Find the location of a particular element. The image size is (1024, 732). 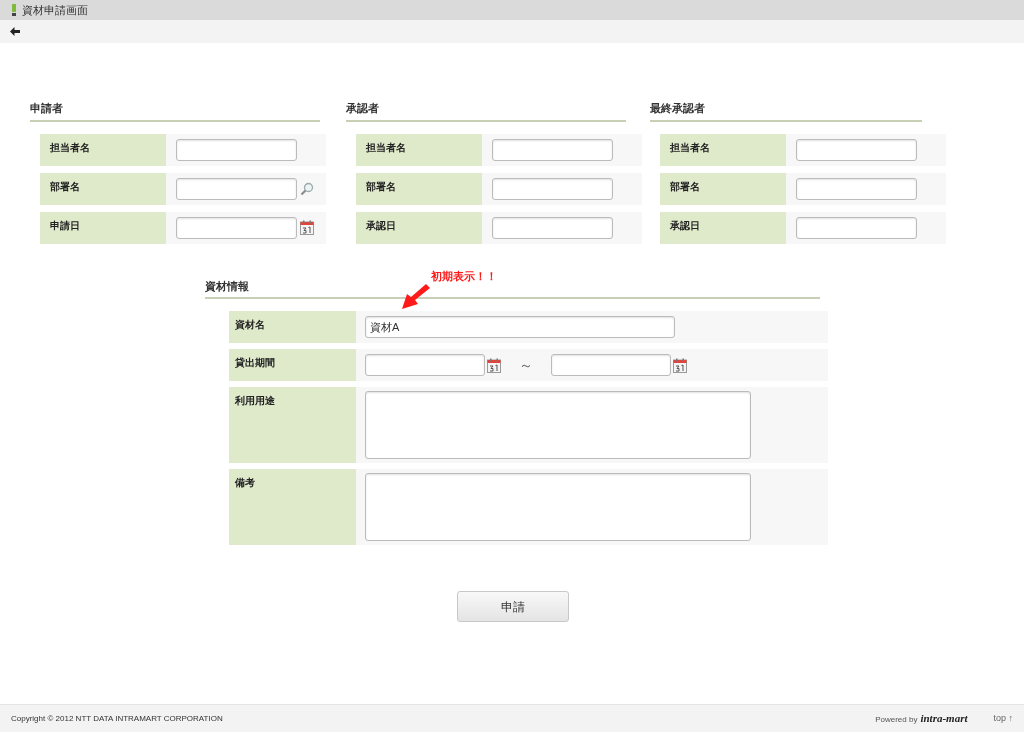

field-label: 申請日 is located at coordinates (103, 227).